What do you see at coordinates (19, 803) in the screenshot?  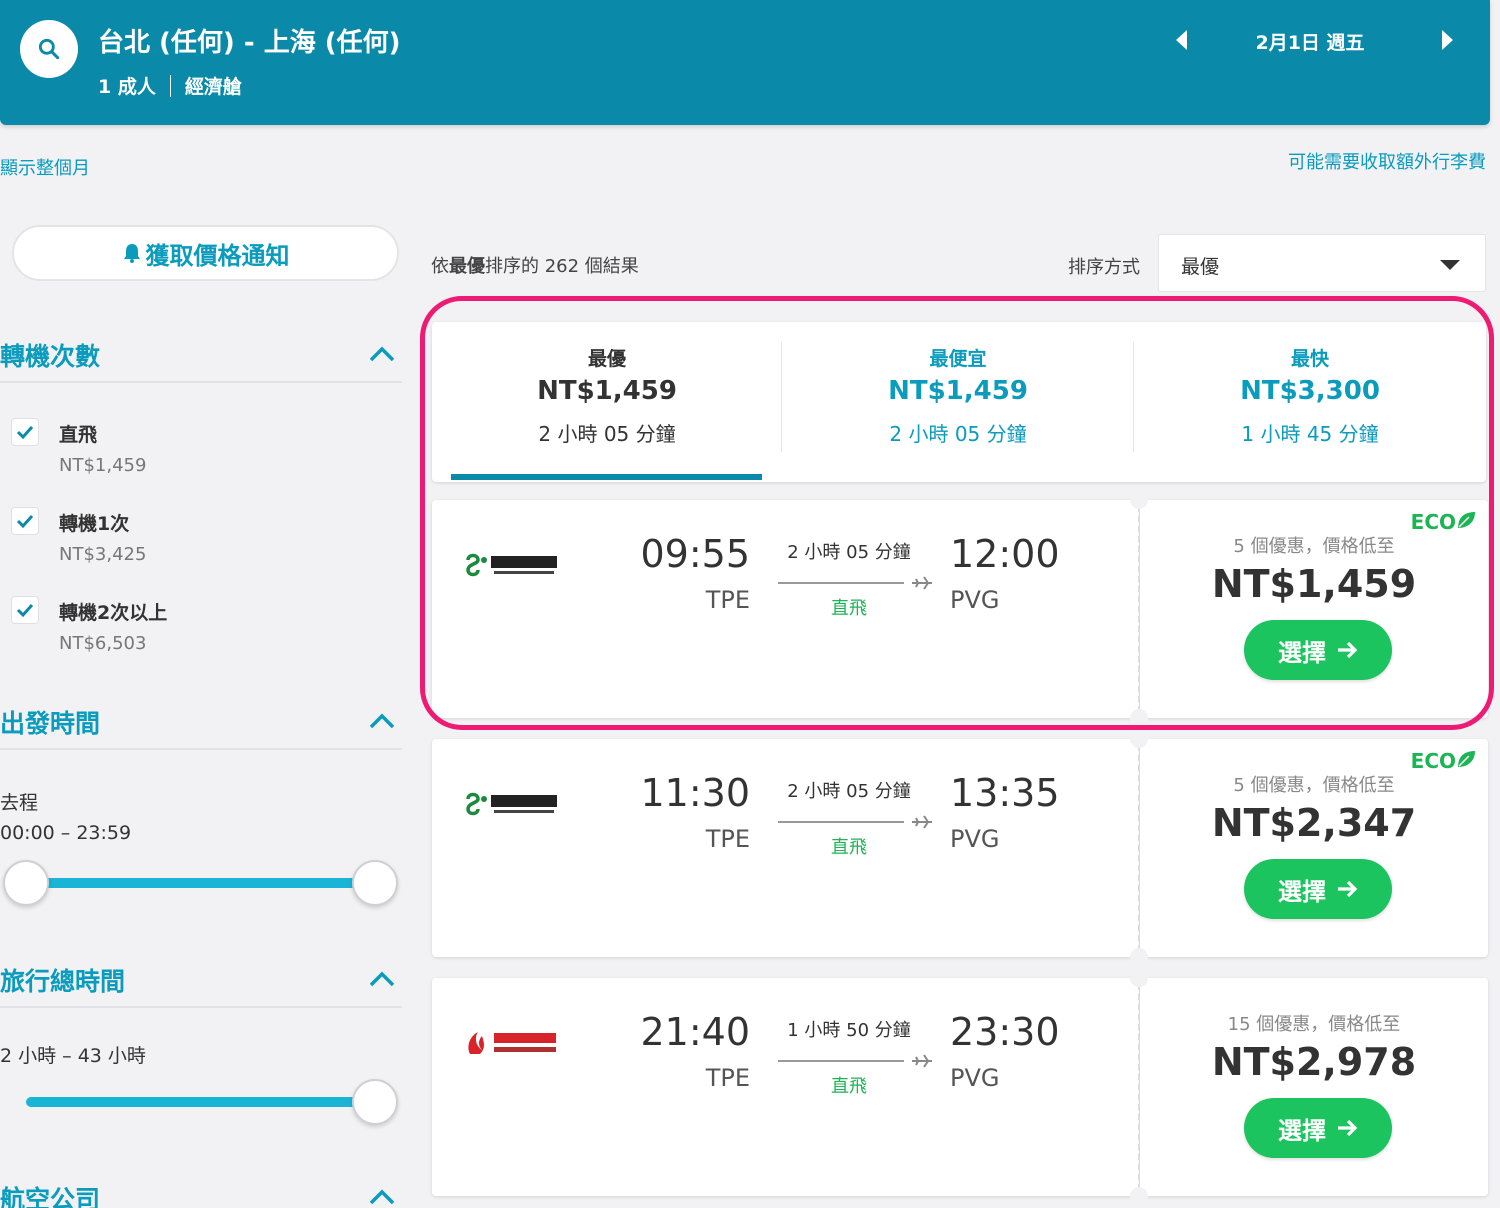 I see `outbound-label: 去程` at bounding box center [19, 803].